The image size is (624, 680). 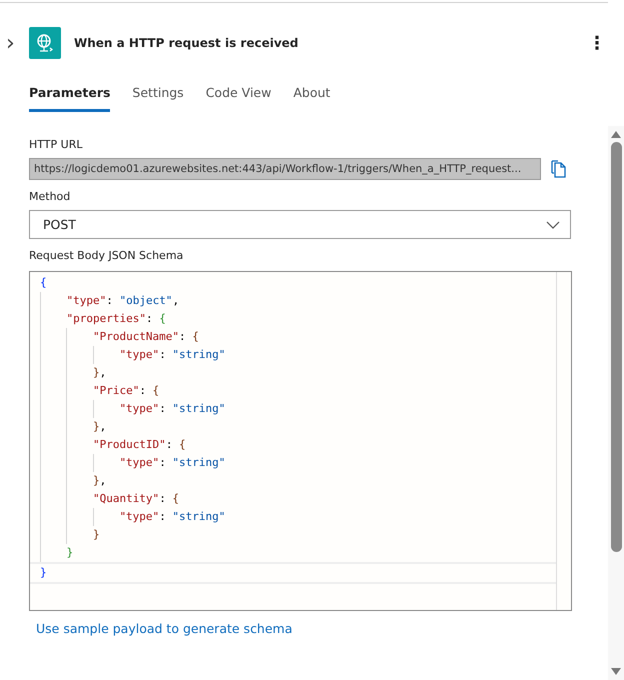 What do you see at coordinates (311, 98) in the screenshot?
I see `tab: About` at bounding box center [311, 98].